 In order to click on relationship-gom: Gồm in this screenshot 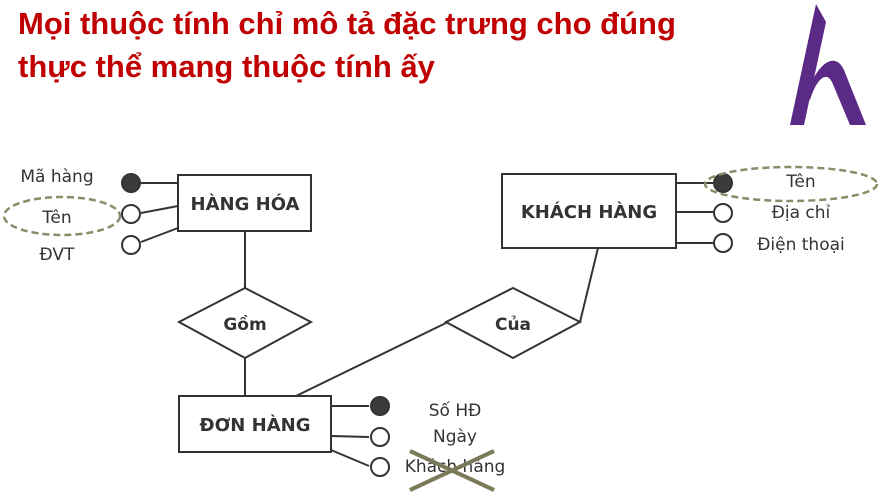, I will do `click(245, 323)`.